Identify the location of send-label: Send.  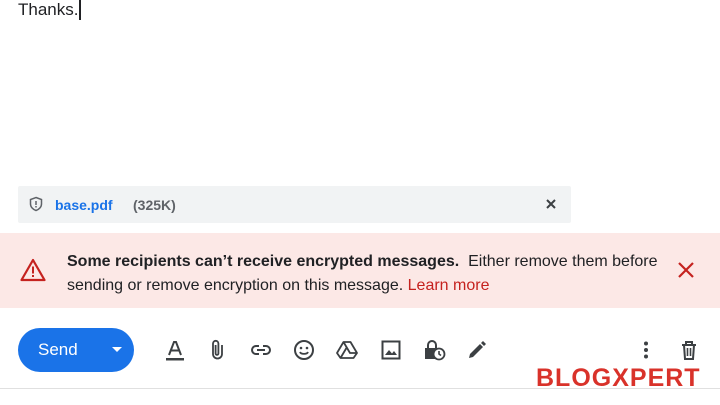
(58, 349).